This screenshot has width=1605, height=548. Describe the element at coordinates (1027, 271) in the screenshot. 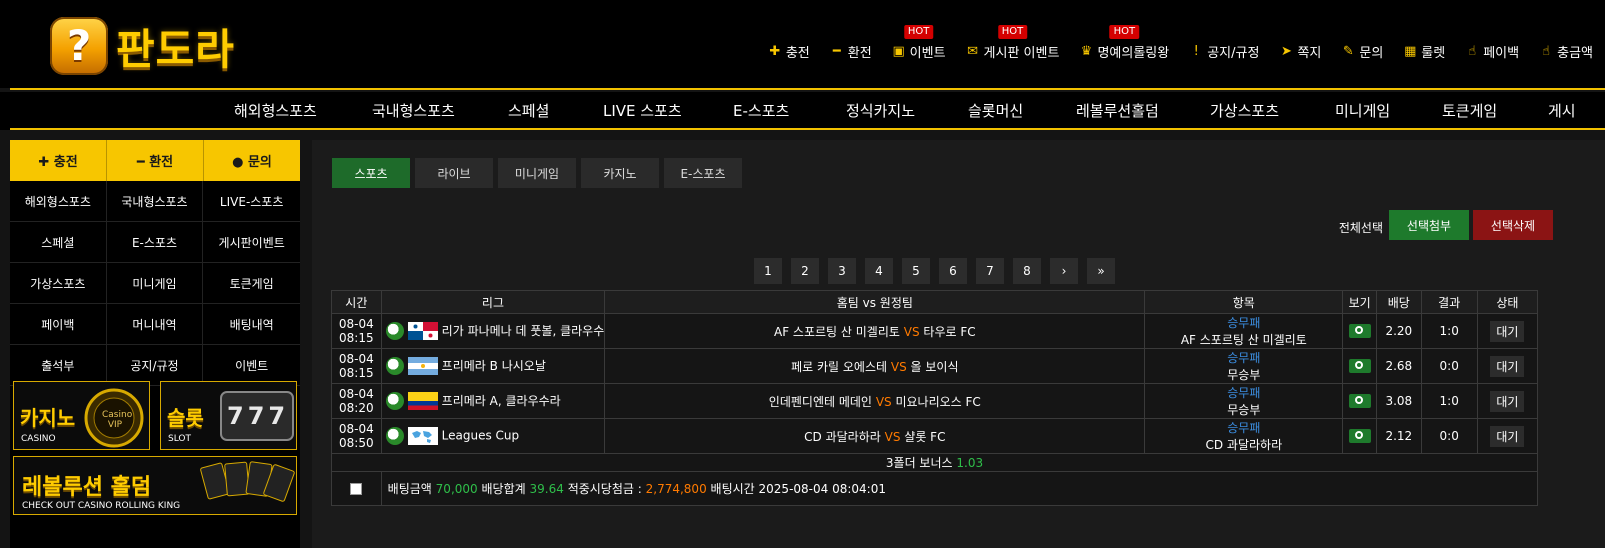

I see `page-button: 8` at that location.